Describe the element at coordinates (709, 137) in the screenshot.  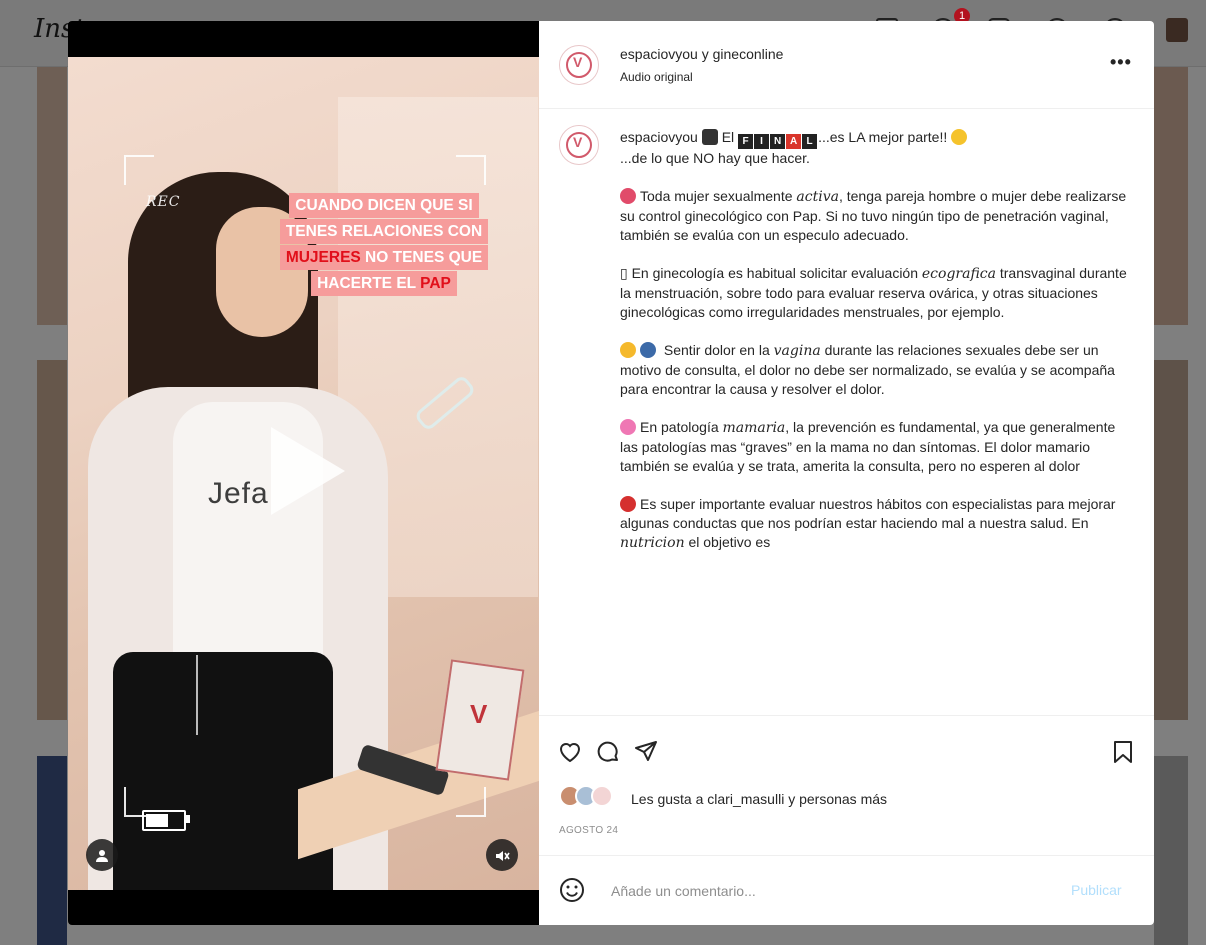
I see `movie-camera-emoji` at that location.